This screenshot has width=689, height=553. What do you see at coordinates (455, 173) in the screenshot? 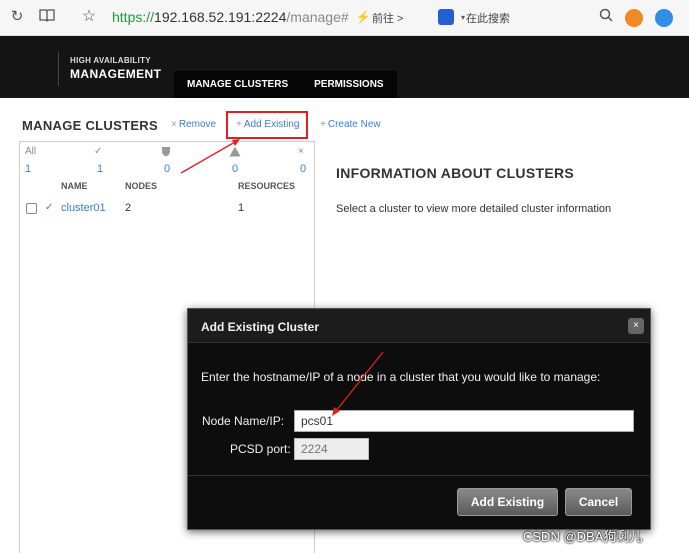
I see `info-title: INFORMATION ABOUT CLUSTERS` at bounding box center [455, 173].